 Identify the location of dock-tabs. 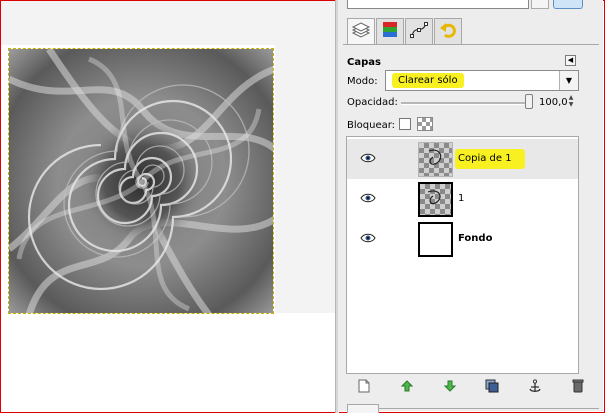
(405, 31).